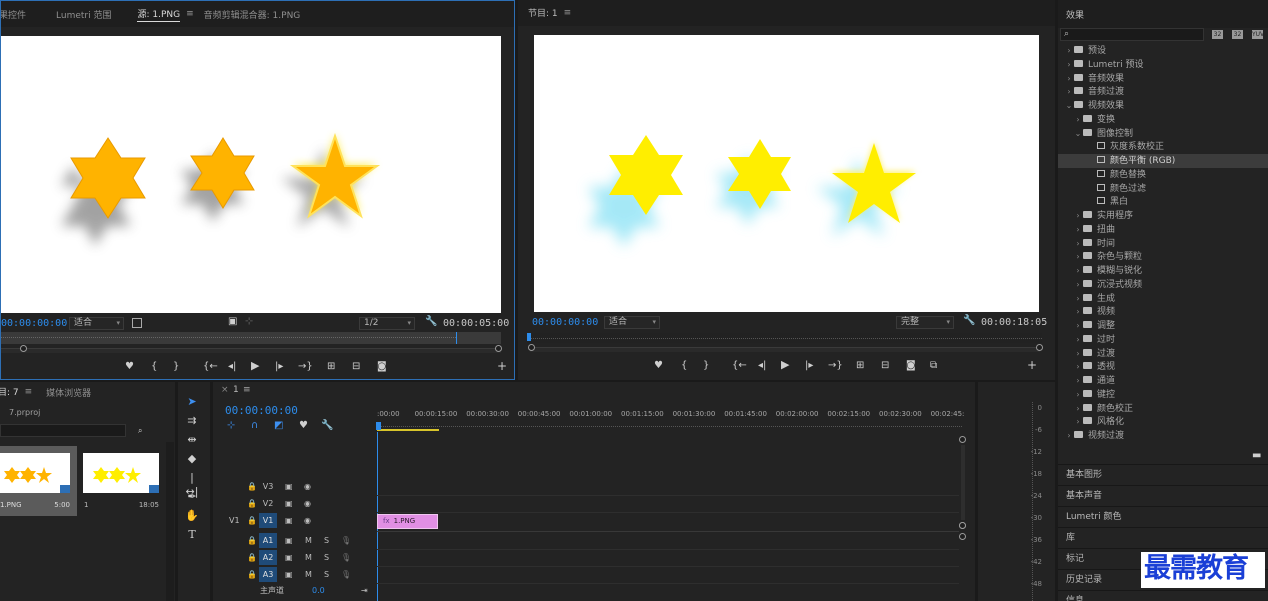  Describe the element at coordinates (962, 536) in the screenshot. I see `timeline-vscroll-lower-bottom` at that location.